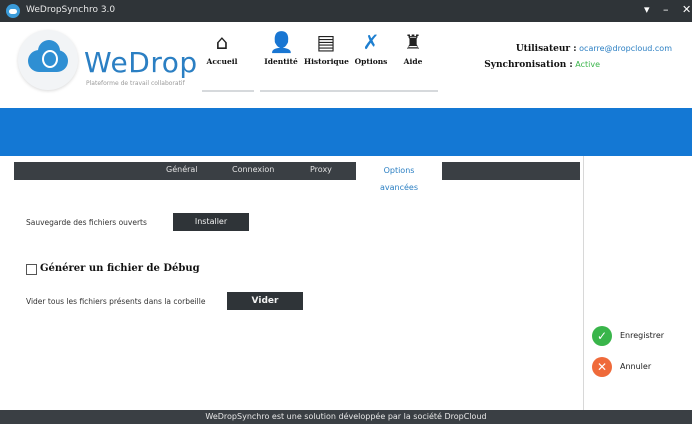 This screenshot has width=692, height=424. I want to click on user-icon: 👤, so click(281, 42).